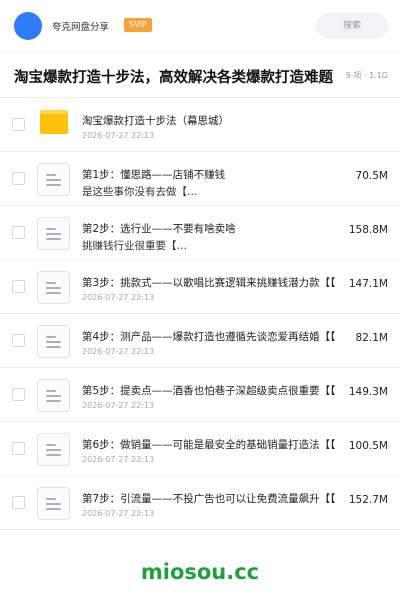  Describe the element at coordinates (159, 229) in the screenshot. I see `file-name: 第2步：选行业——不要有啥卖啥` at that location.